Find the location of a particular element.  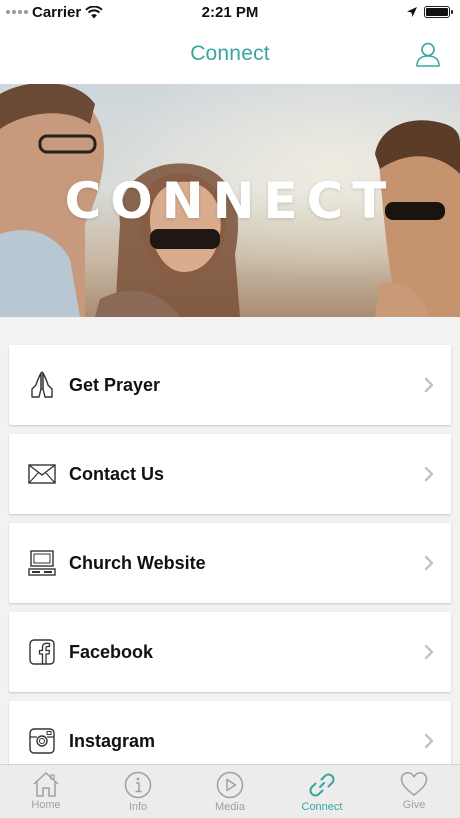

tab-give: Give is located at coordinates (414, 791).